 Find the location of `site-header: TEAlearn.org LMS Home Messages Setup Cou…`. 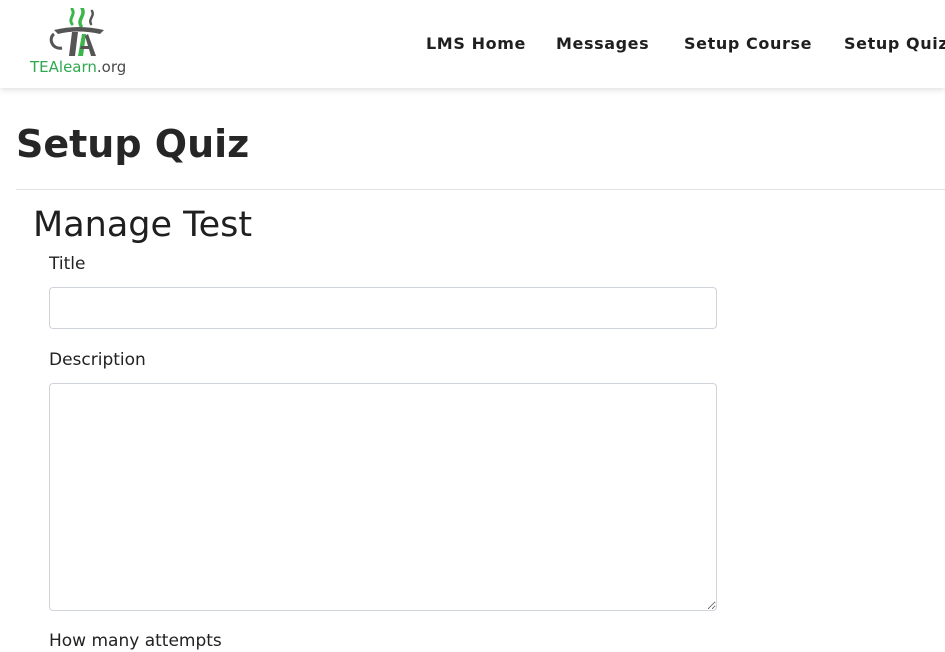

site-header: TEAlearn.org LMS Home Messages Setup Cou… is located at coordinates (472, 44).